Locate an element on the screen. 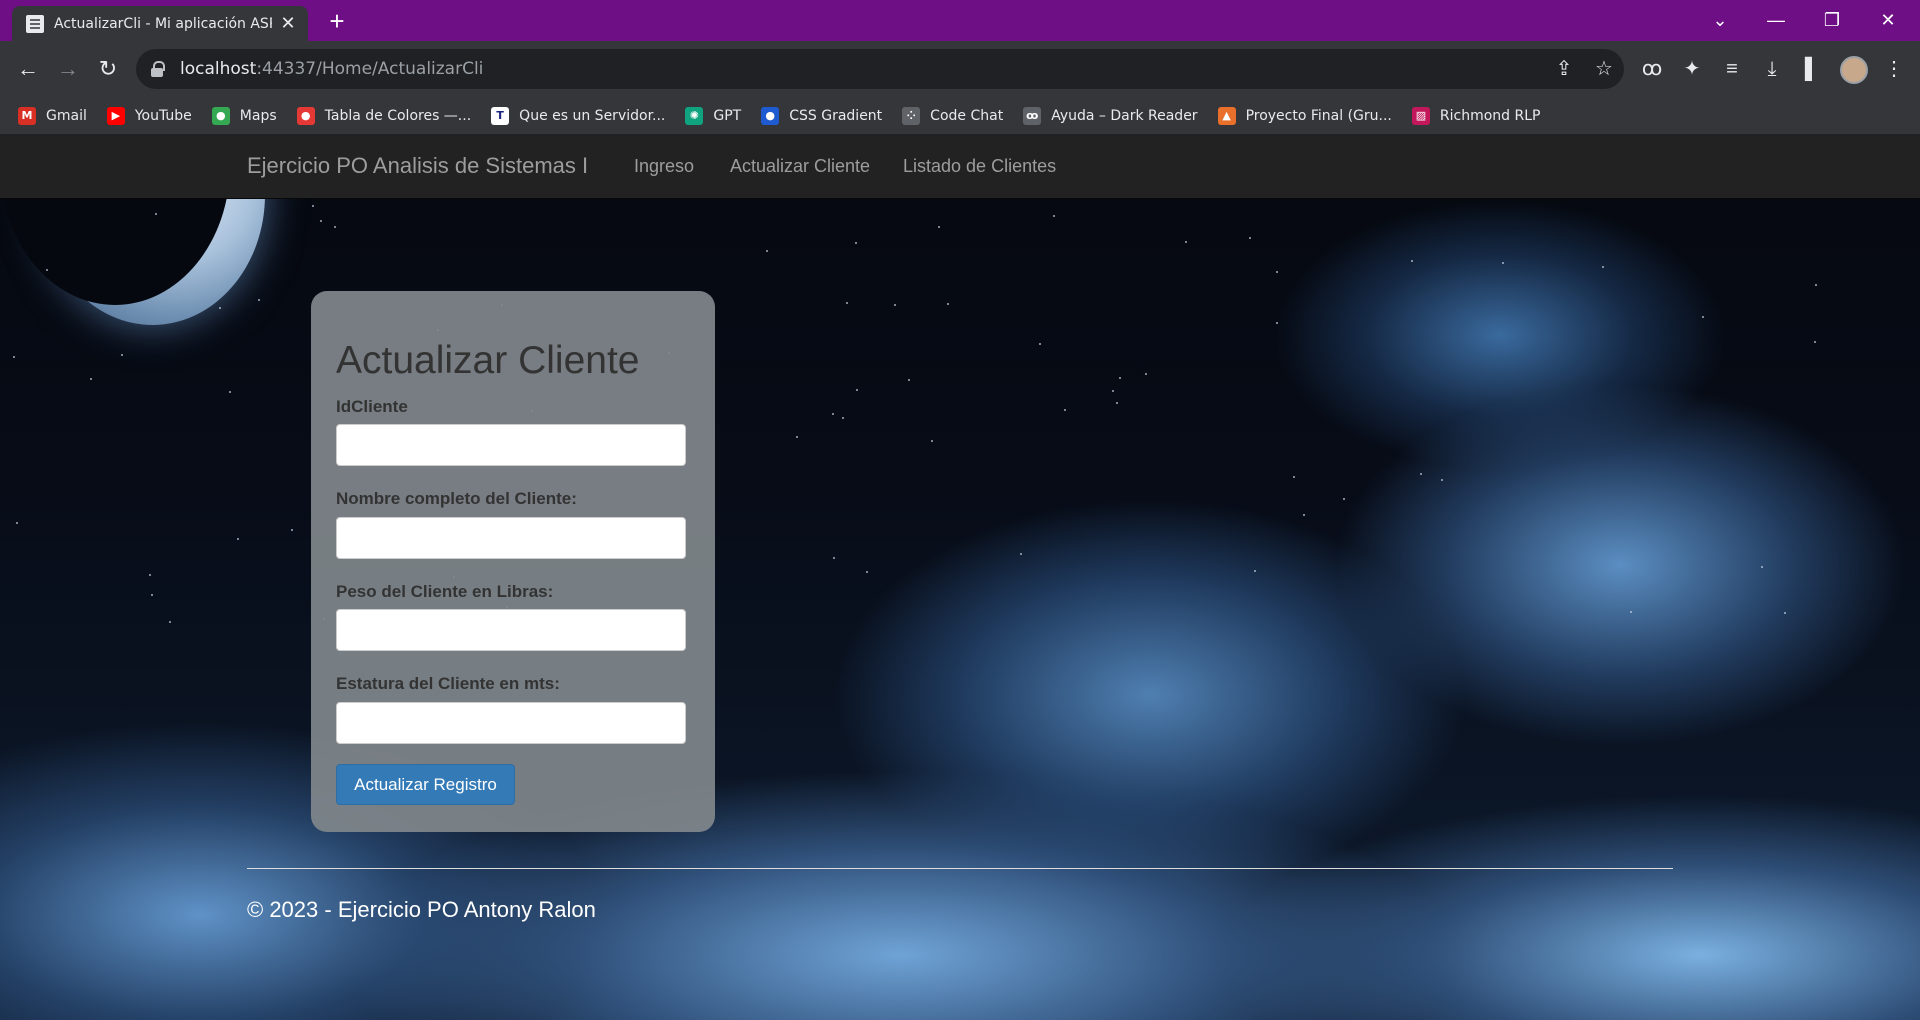 Image resolution: width=1920 pixels, height=1020 pixels. bookmark-label: Richmond RLP is located at coordinates (1490, 115).